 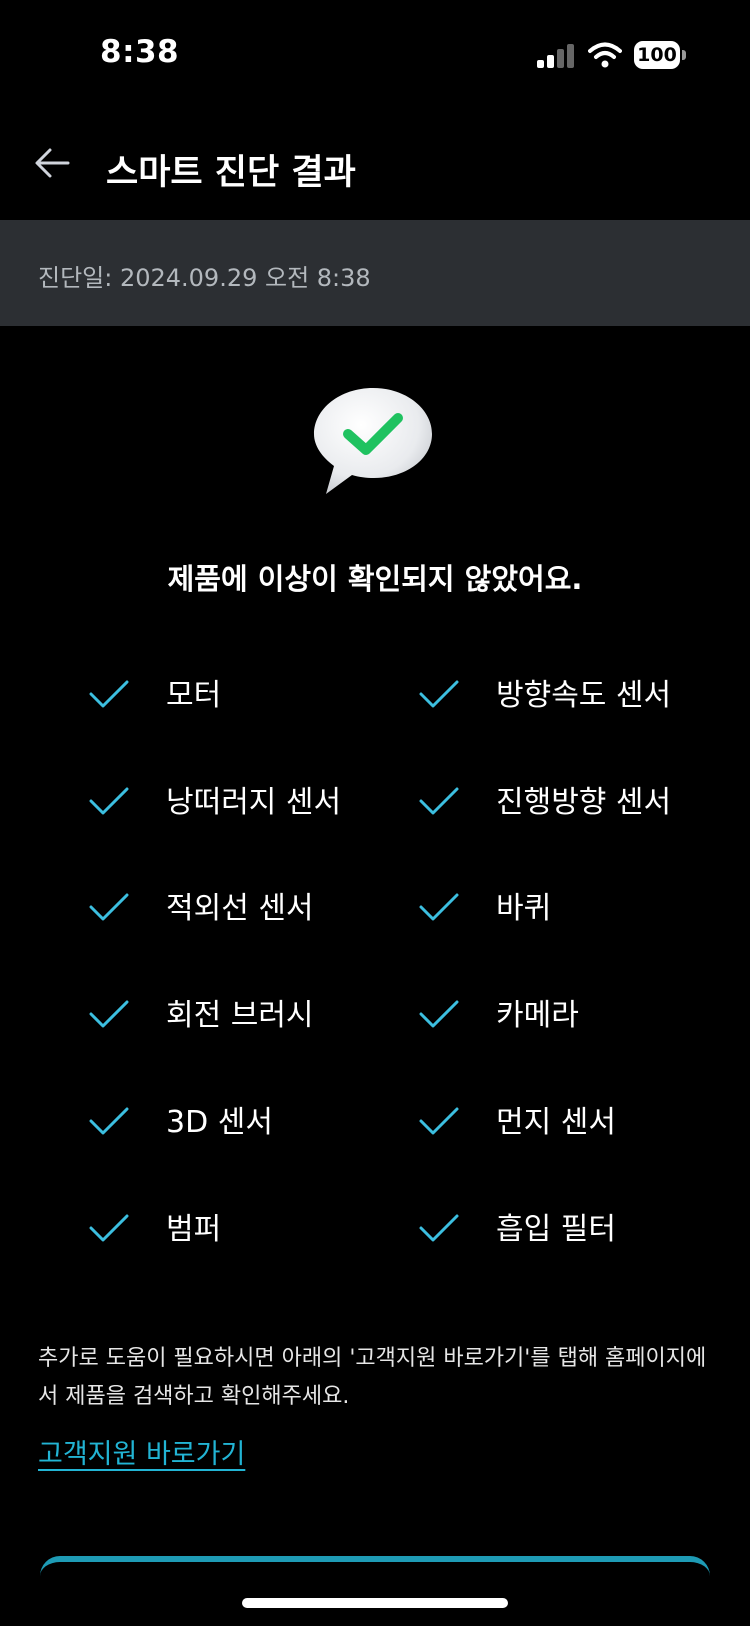 What do you see at coordinates (684, 55) in the screenshot?
I see `battery-tip` at bounding box center [684, 55].